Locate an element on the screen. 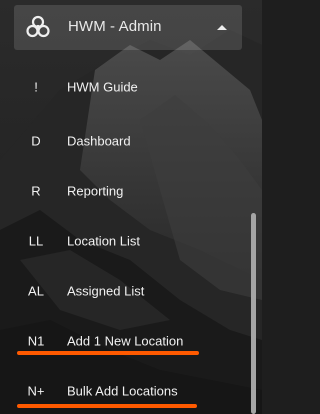 The height and width of the screenshot is (414, 320). menu-item-label: HWM Guide is located at coordinates (102, 87).